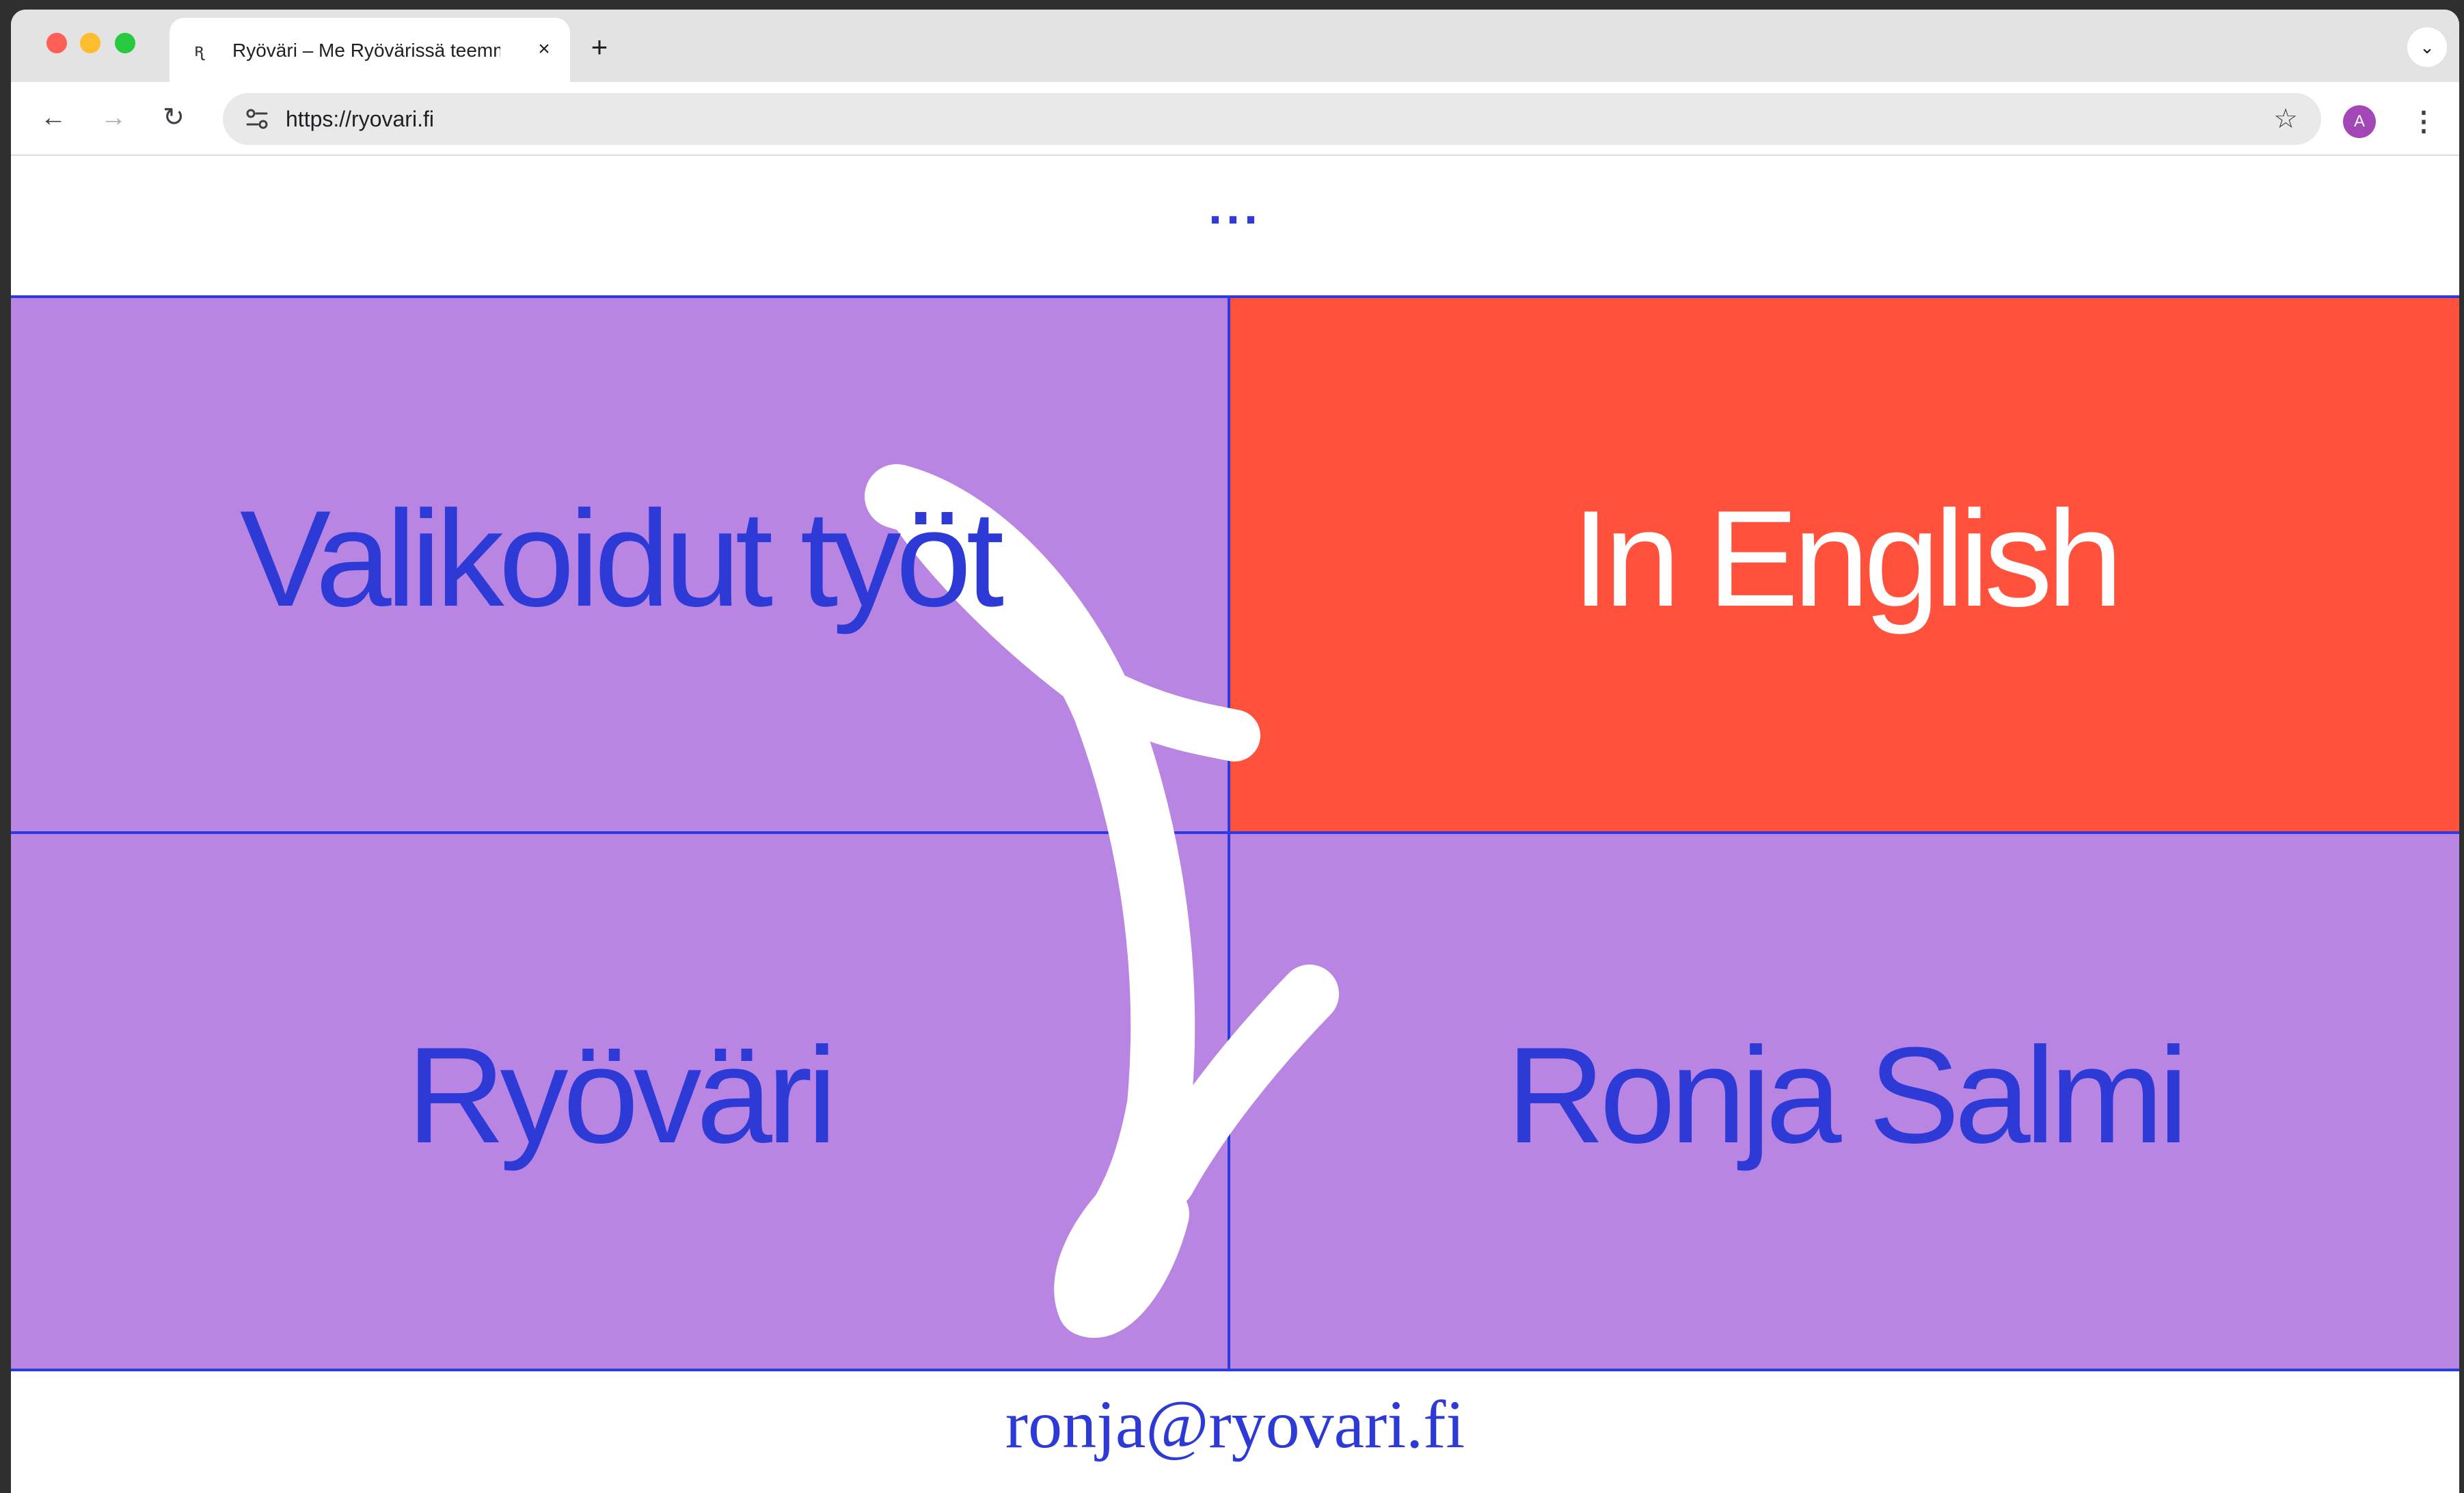  What do you see at coordinates (1847, 1095) in the screenshot?
I see `tile-label: Ronja Salmi` at bounding box center [1847, 1095].